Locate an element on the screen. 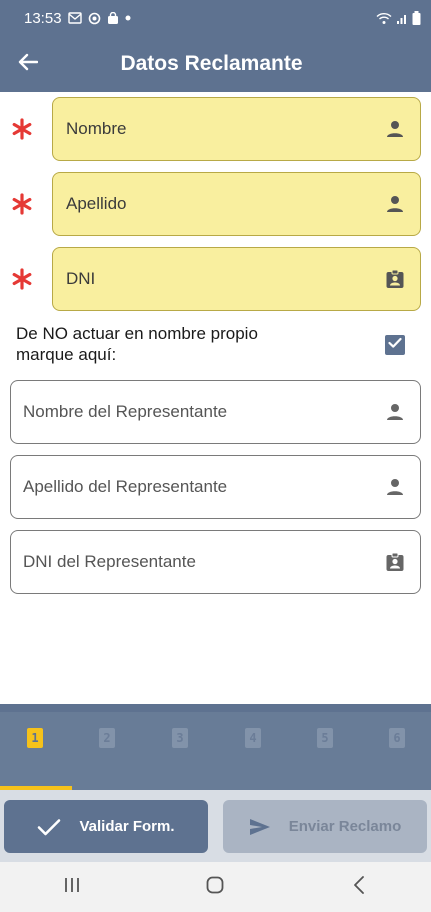 The height and width of the screenshot is (912, 431). app-bar: Datos Reclamante is located at coordinates (215, 64).